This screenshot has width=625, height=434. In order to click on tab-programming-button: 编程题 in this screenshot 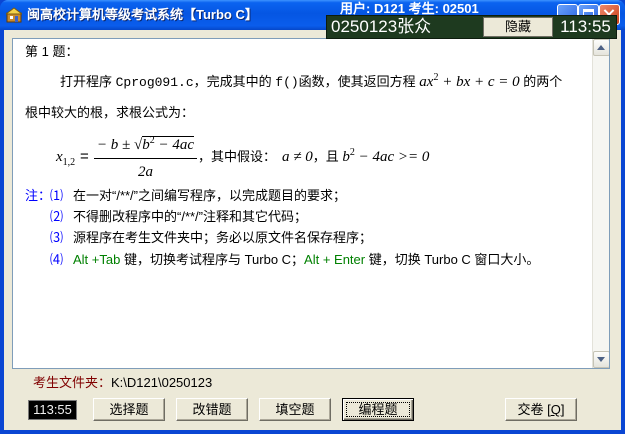, I will do `click(378, 409)`.